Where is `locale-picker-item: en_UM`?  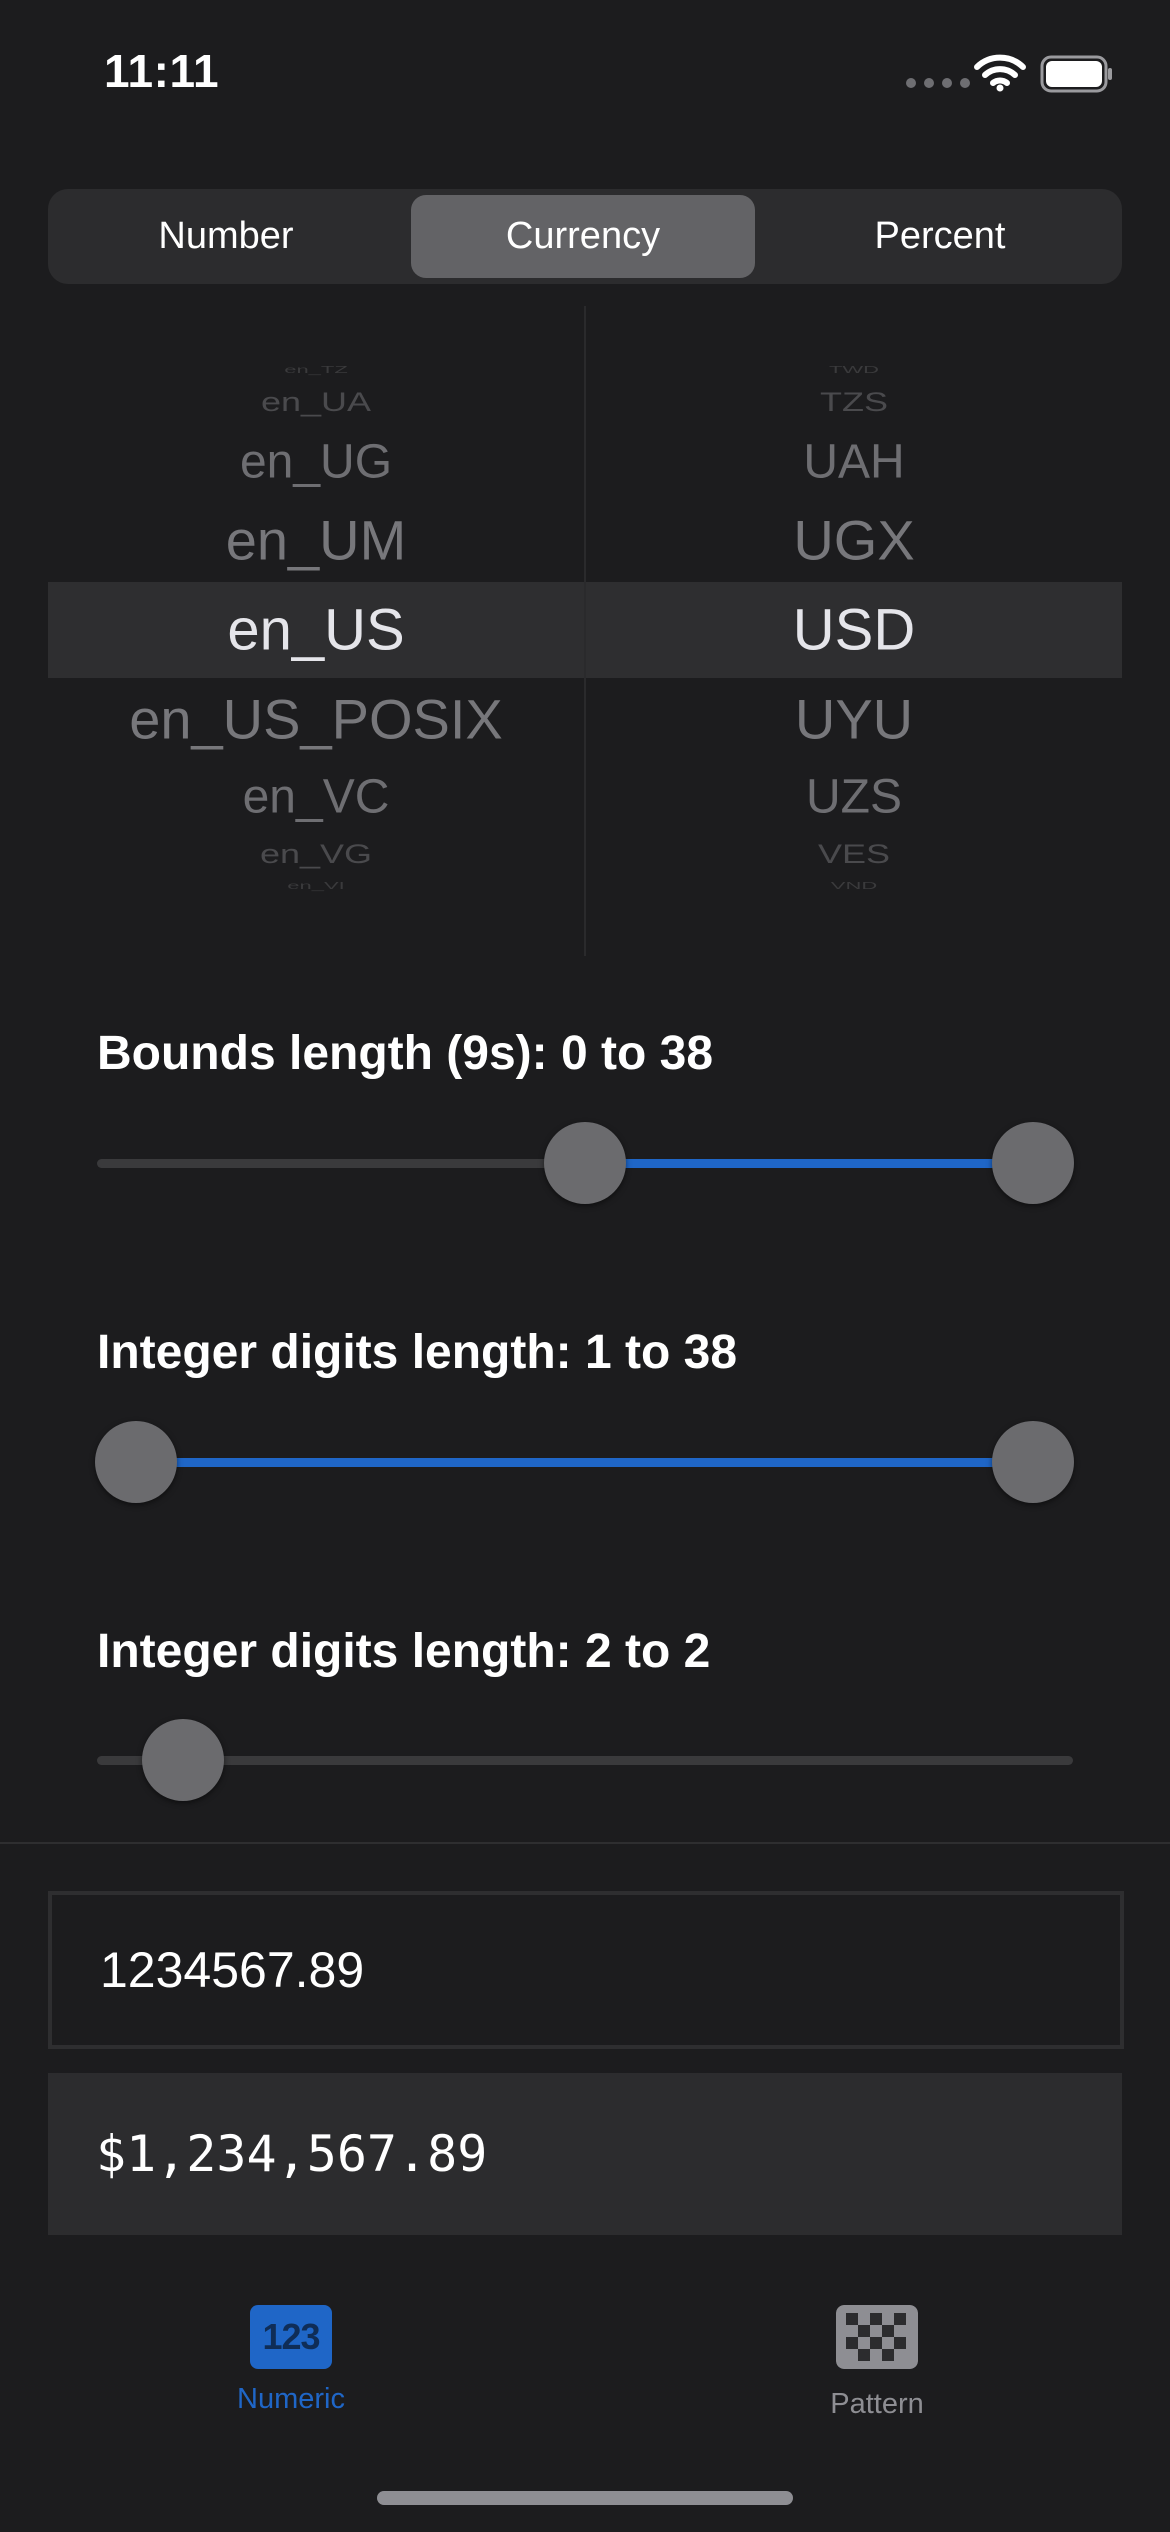
locale-picker-item: en_UM is located at coordinates (316, 540).